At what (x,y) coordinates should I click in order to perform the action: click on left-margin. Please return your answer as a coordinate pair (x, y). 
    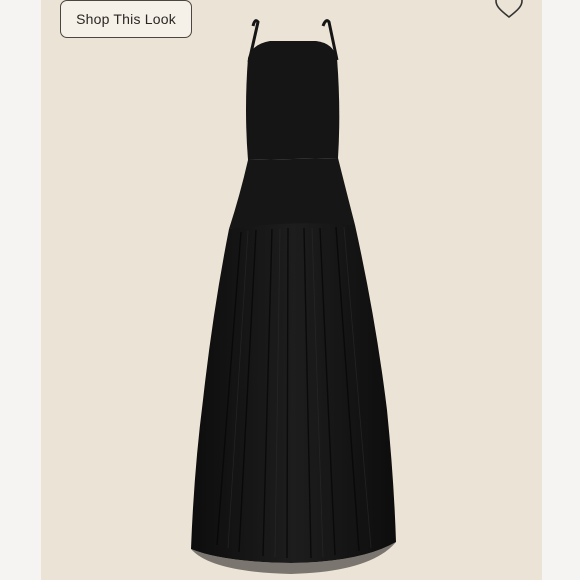
    Looking at the image, I should click on (20, 290).